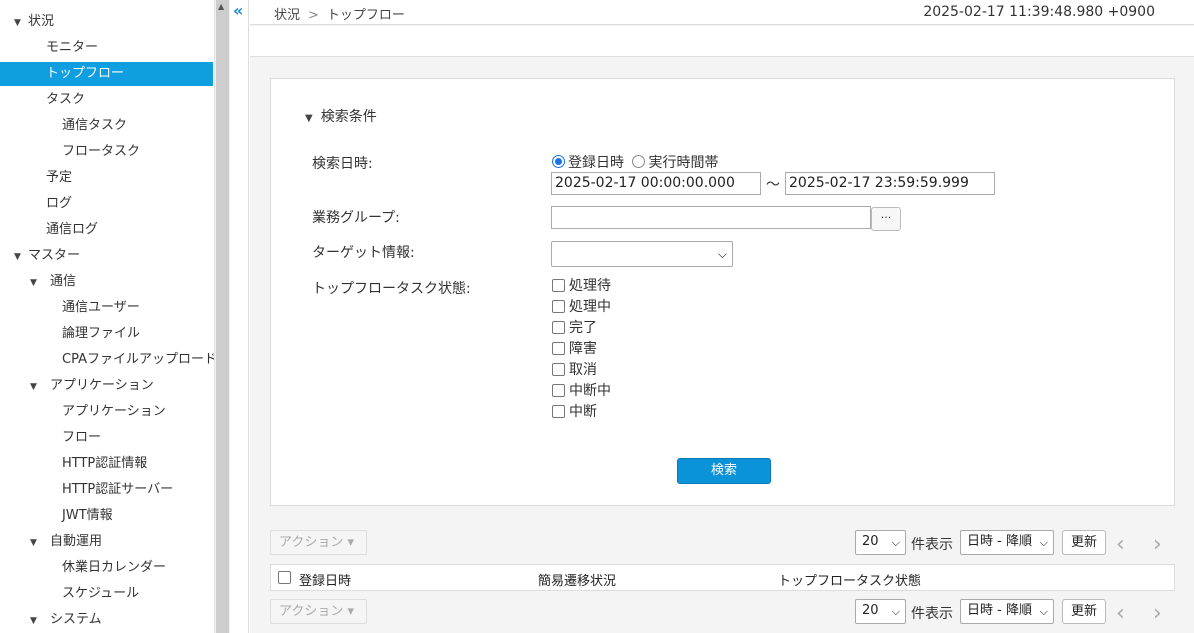 This screenshot has height=633, width=1194. I want to click on sidebar-item-task: タスク, so click(106, 100).